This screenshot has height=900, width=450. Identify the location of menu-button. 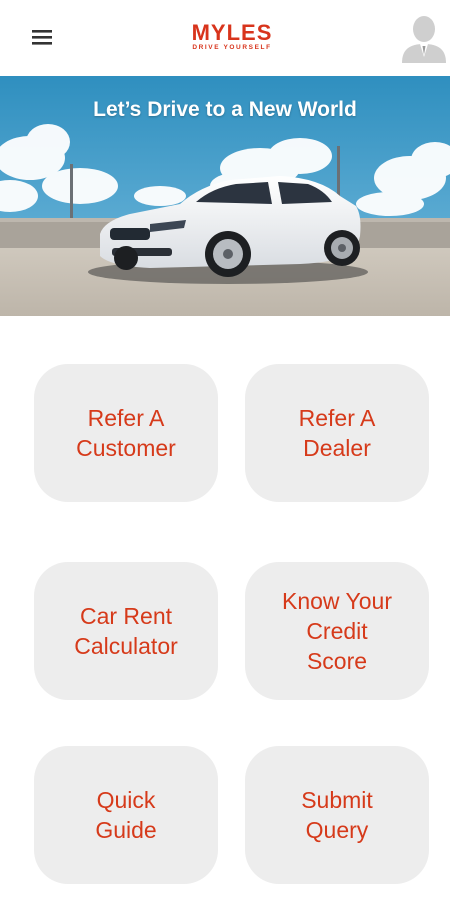
(43, 37).